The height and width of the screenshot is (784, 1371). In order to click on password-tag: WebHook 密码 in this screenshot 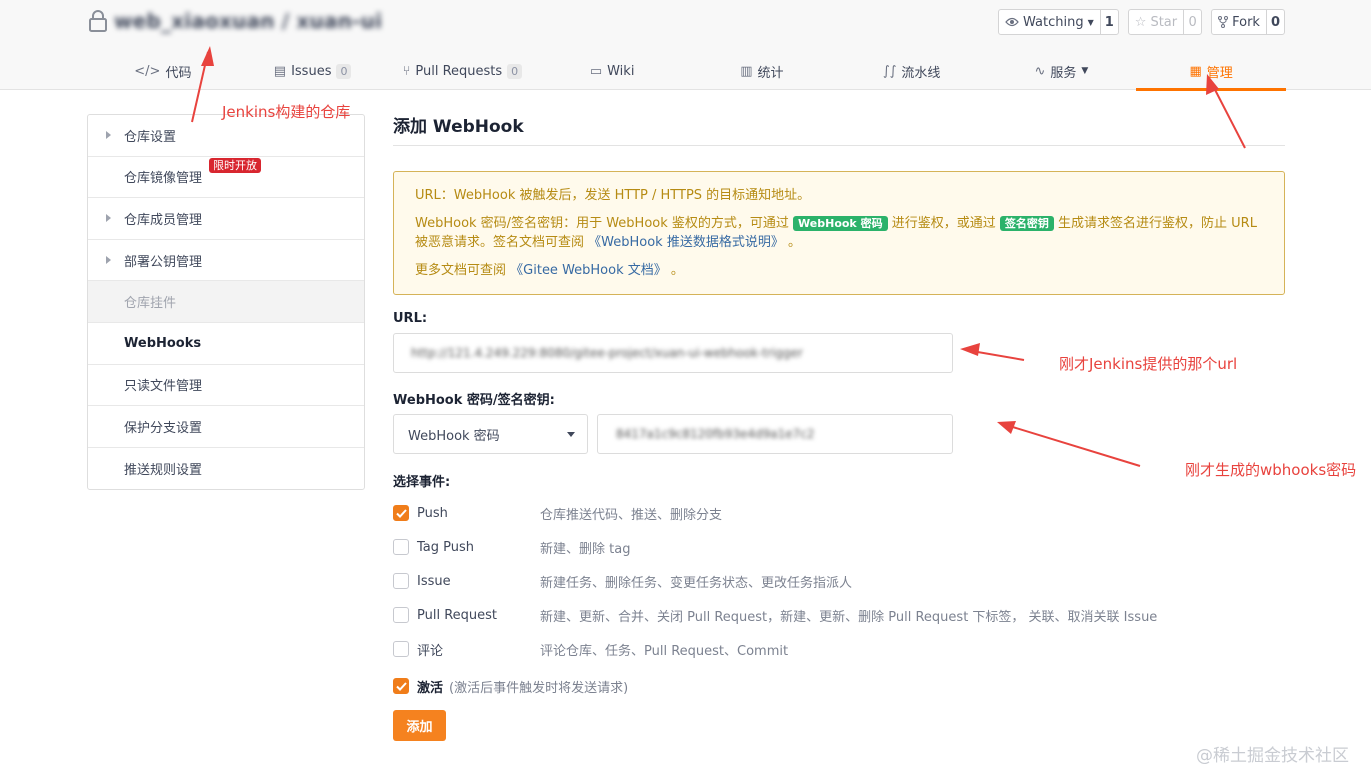, I will do `click(840, 223)`.